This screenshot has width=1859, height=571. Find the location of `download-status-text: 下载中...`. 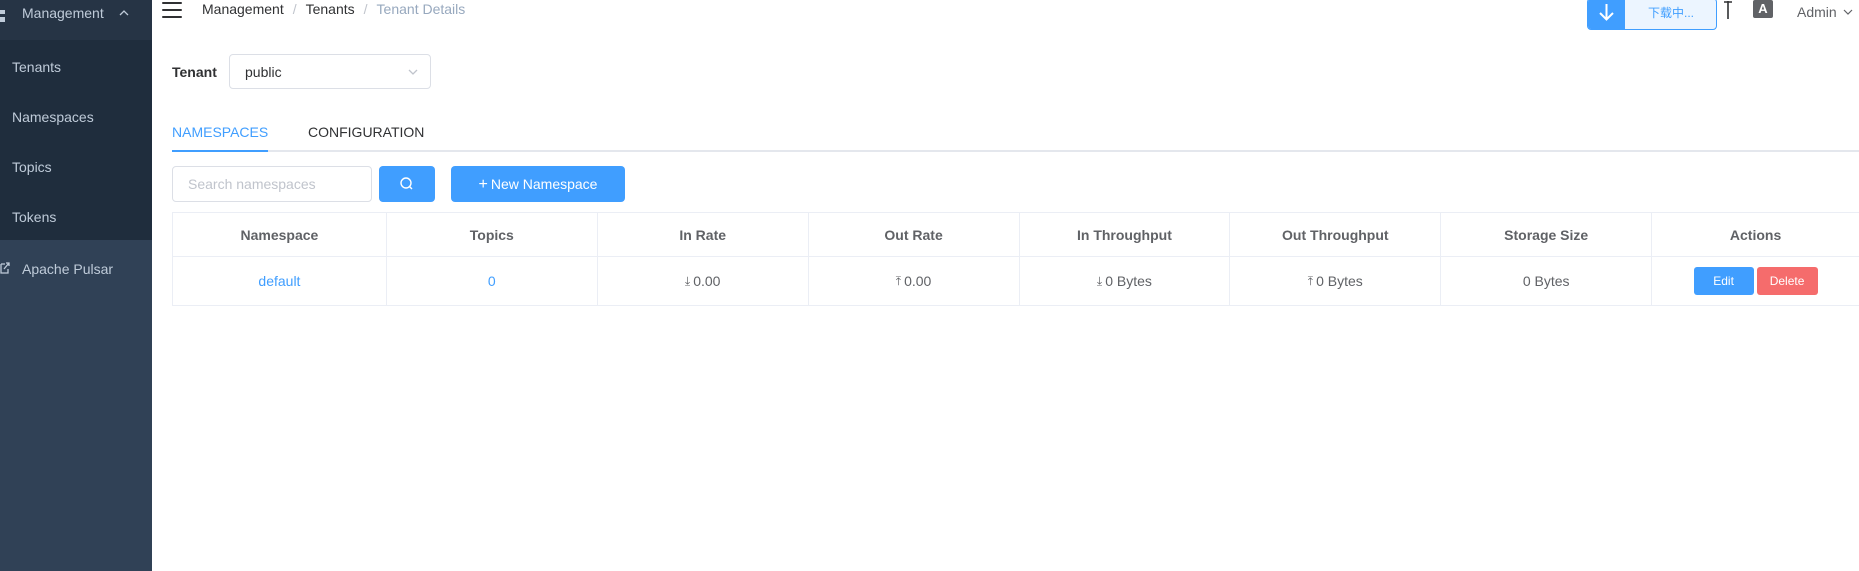

download-status-text: 下载中... is located at coordinates (1671, 13).